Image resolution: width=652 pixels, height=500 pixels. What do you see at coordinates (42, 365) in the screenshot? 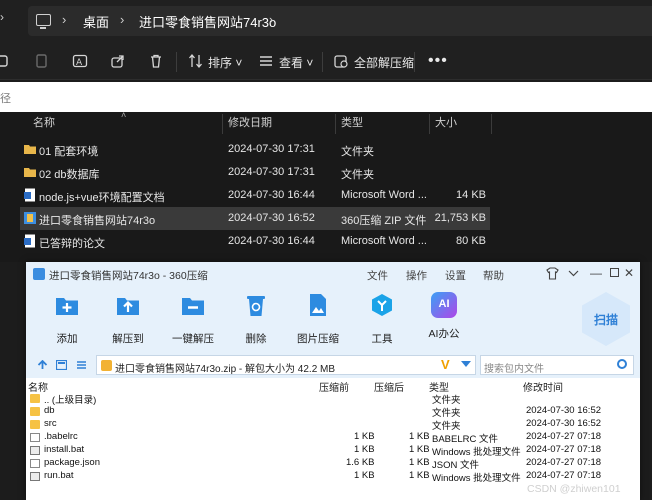
I see `up-arrow-icon` at bounding box center [42, 365].